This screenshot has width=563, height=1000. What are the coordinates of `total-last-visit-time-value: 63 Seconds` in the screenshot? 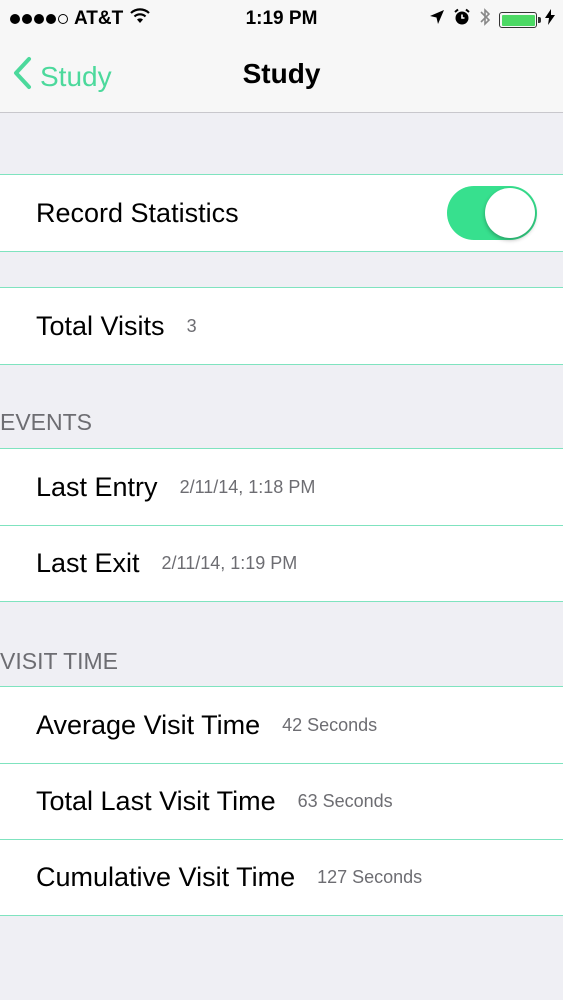 It's located at (345, 801).